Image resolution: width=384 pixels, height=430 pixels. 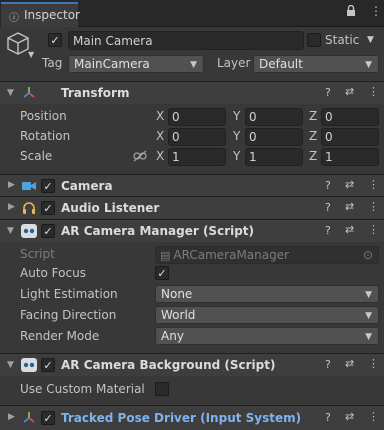 I want to click on script-file-icon: ▤, so click(x=165, y=255).